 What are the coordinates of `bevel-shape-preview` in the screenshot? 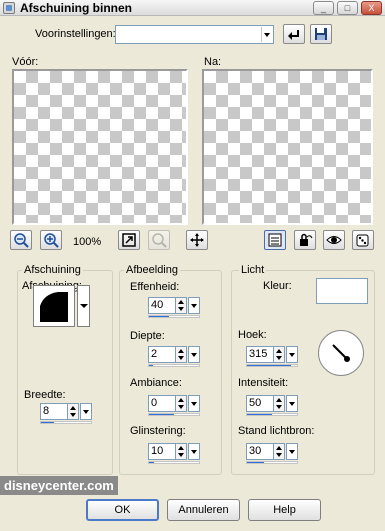 It's located at (54, 306).